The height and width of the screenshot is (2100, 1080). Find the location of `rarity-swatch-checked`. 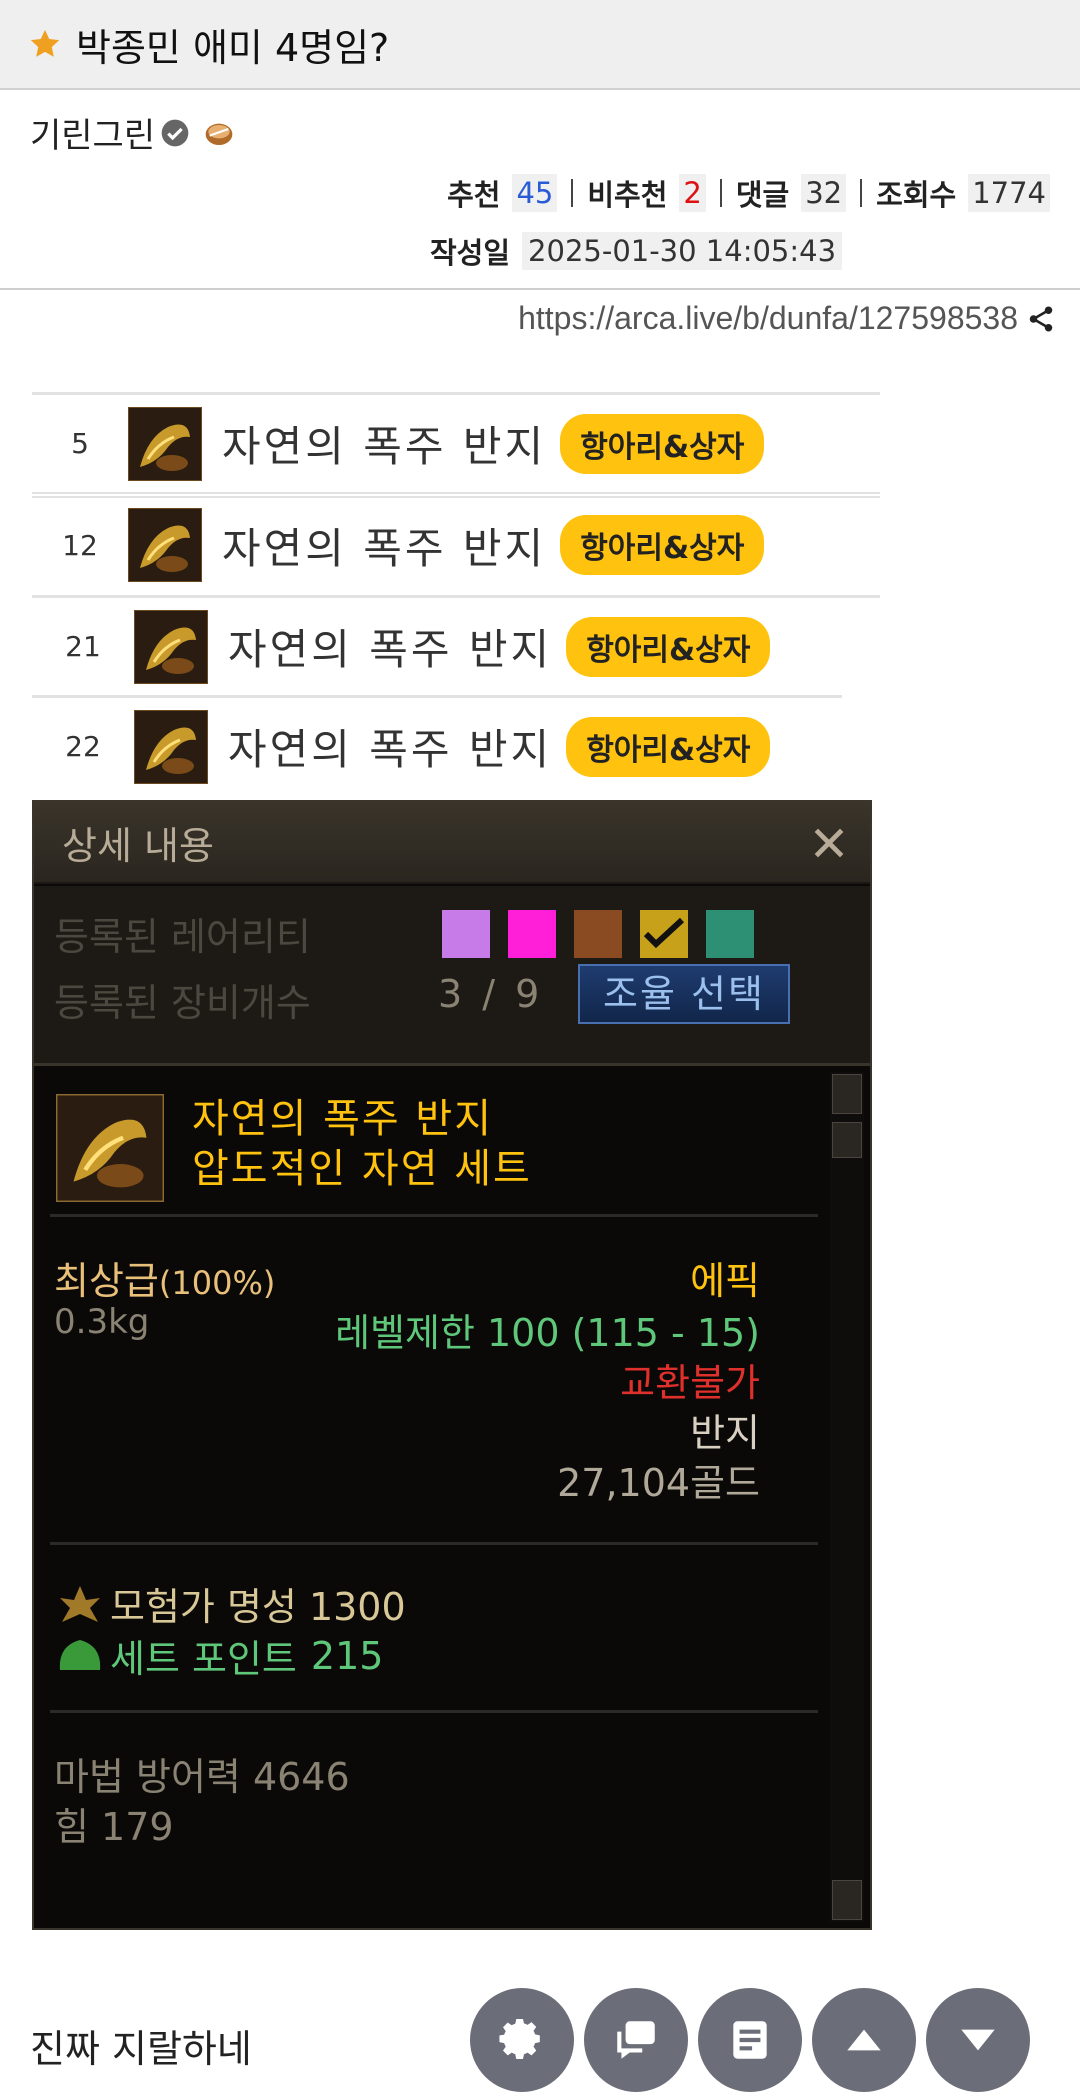

rarity-swatch-checked is located at coordinates (664, 934).